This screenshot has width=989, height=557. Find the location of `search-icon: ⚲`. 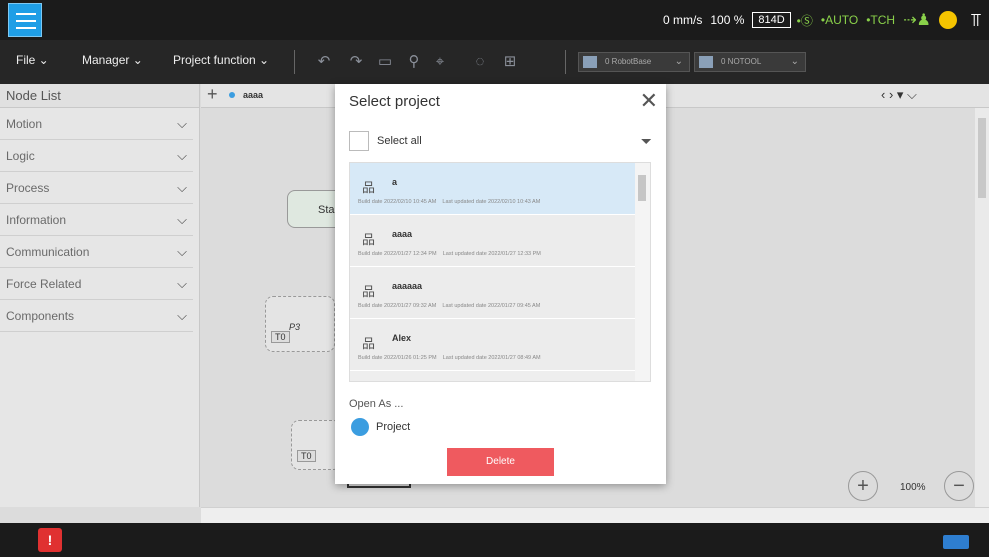

search-icon: ⚲ is located at coordinates (414, 62).